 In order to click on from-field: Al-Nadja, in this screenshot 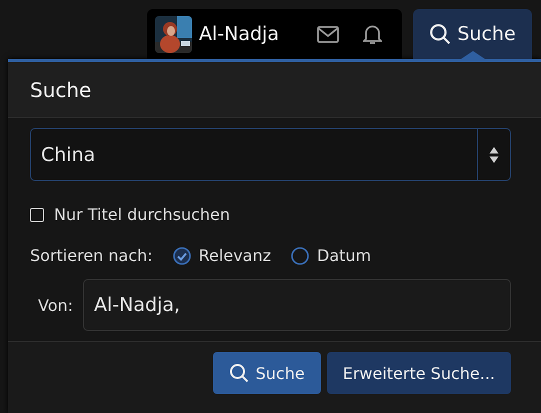, I will do `click(297, 305)`.